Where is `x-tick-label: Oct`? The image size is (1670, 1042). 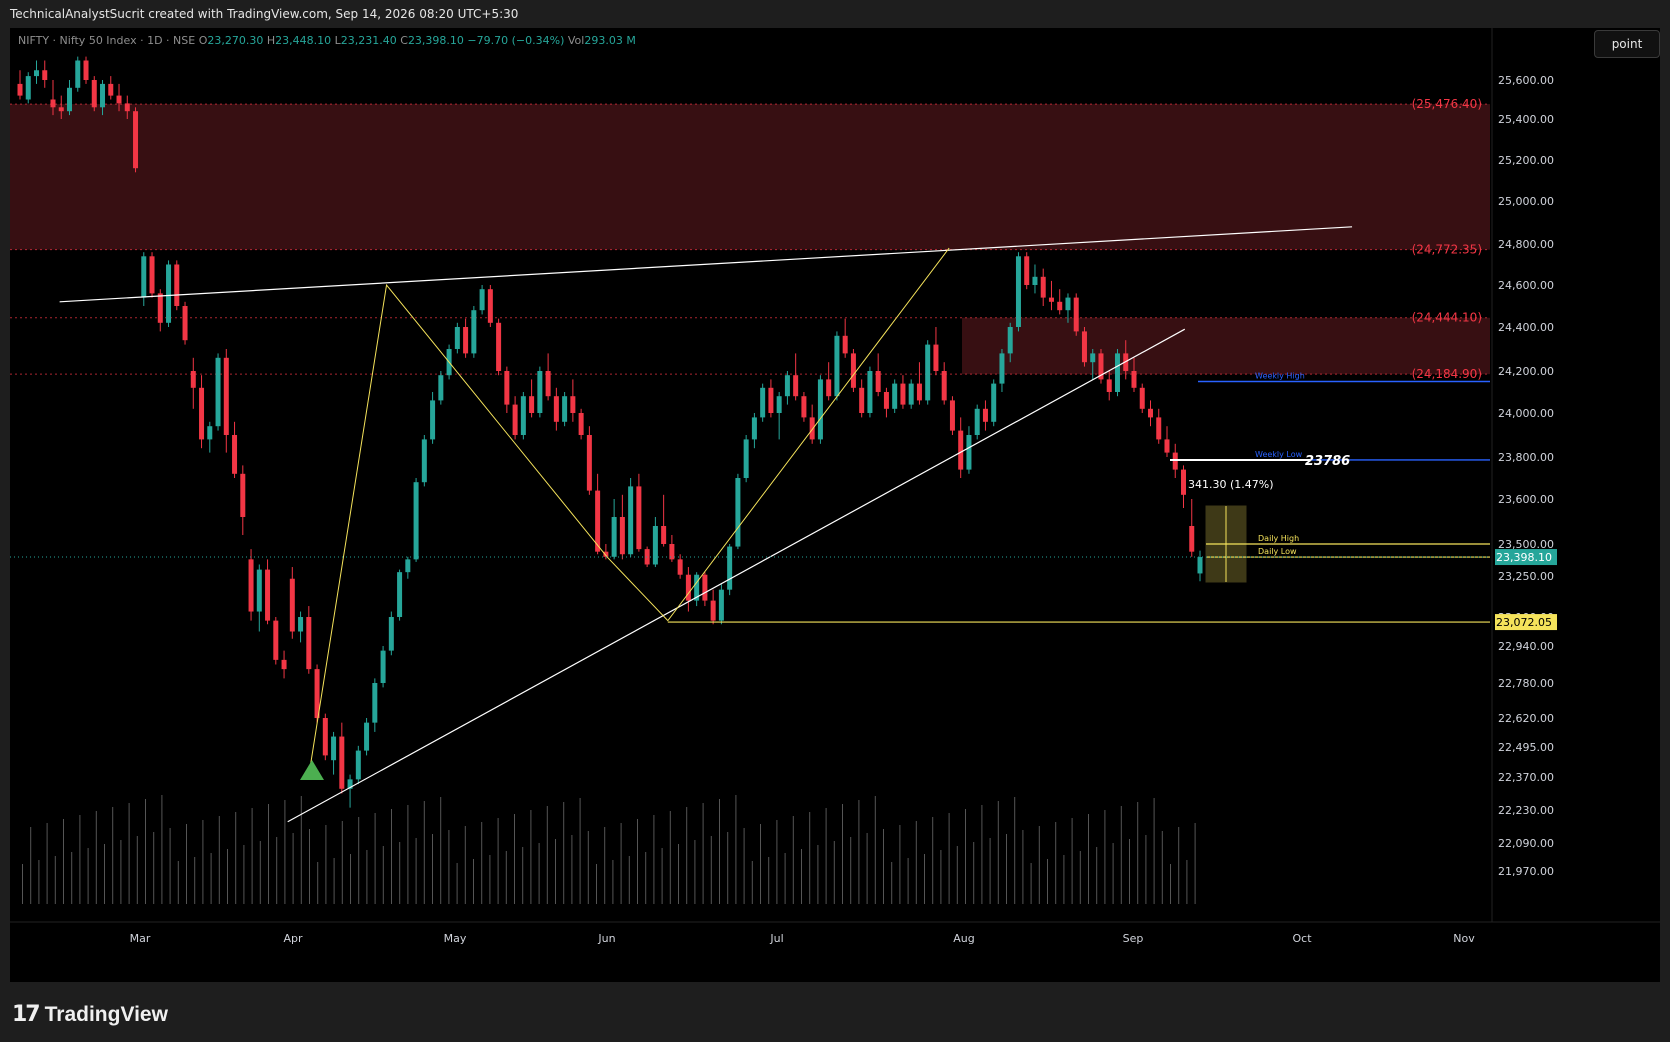 x-tick-label: Oct is located at coordinates (1302, 938).